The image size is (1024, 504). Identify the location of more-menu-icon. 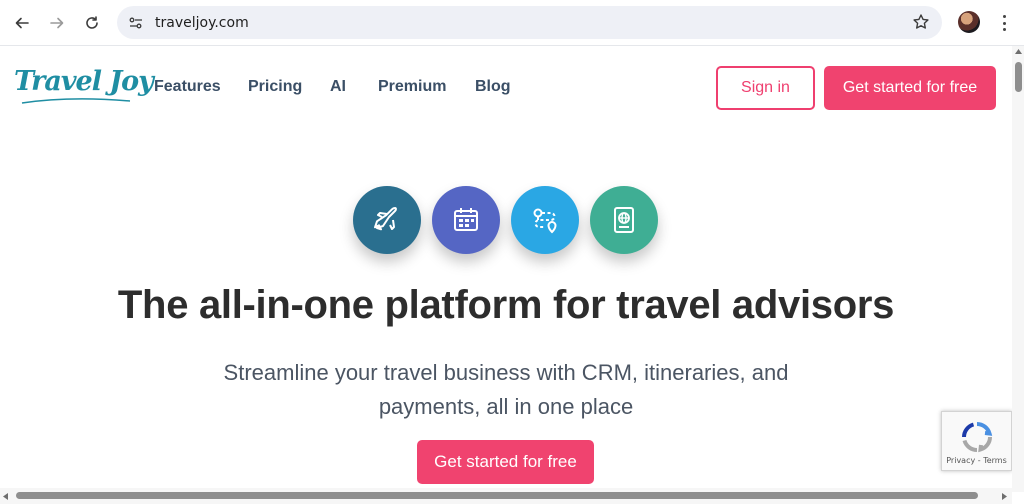
(1004, 23).